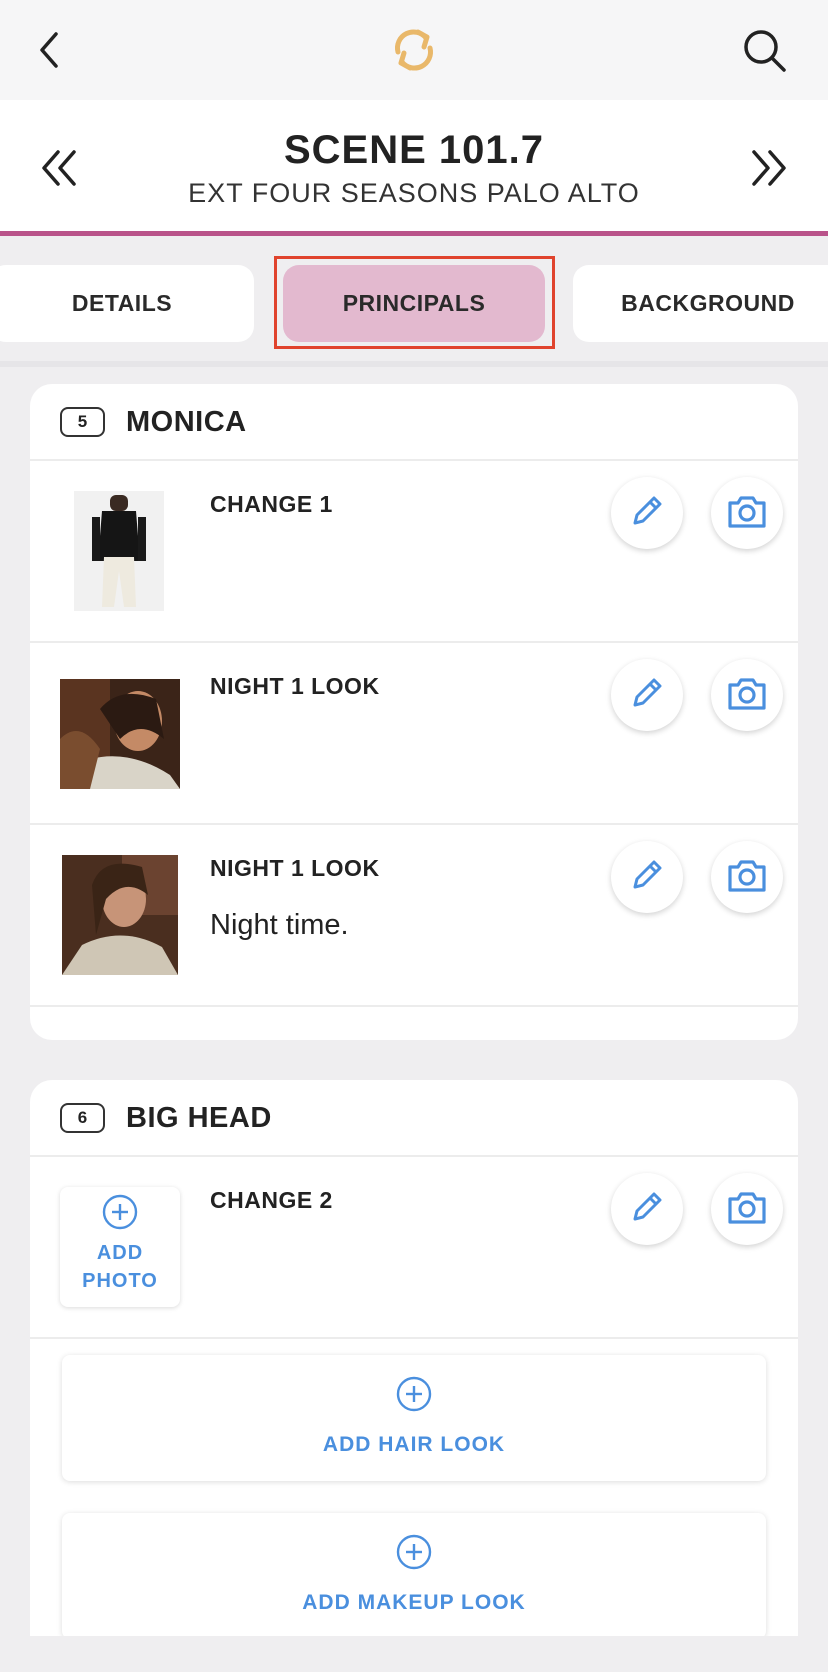  What do you see at coordinates (82, 1118) in the screenshot?
I see `character-number-badge: 6` at bounding box center [82, 1118].